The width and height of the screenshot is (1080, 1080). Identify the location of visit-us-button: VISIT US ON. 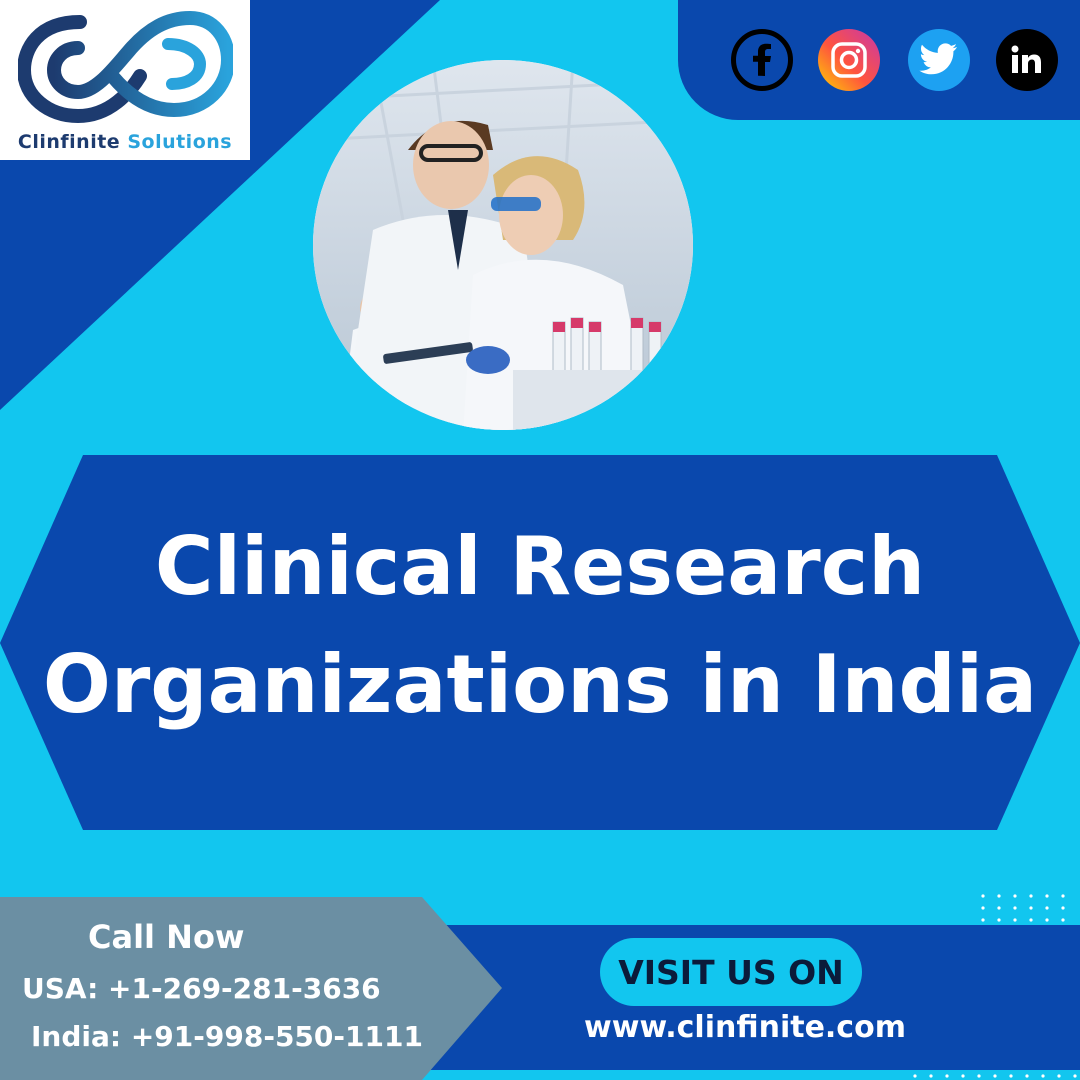
(731, 972).